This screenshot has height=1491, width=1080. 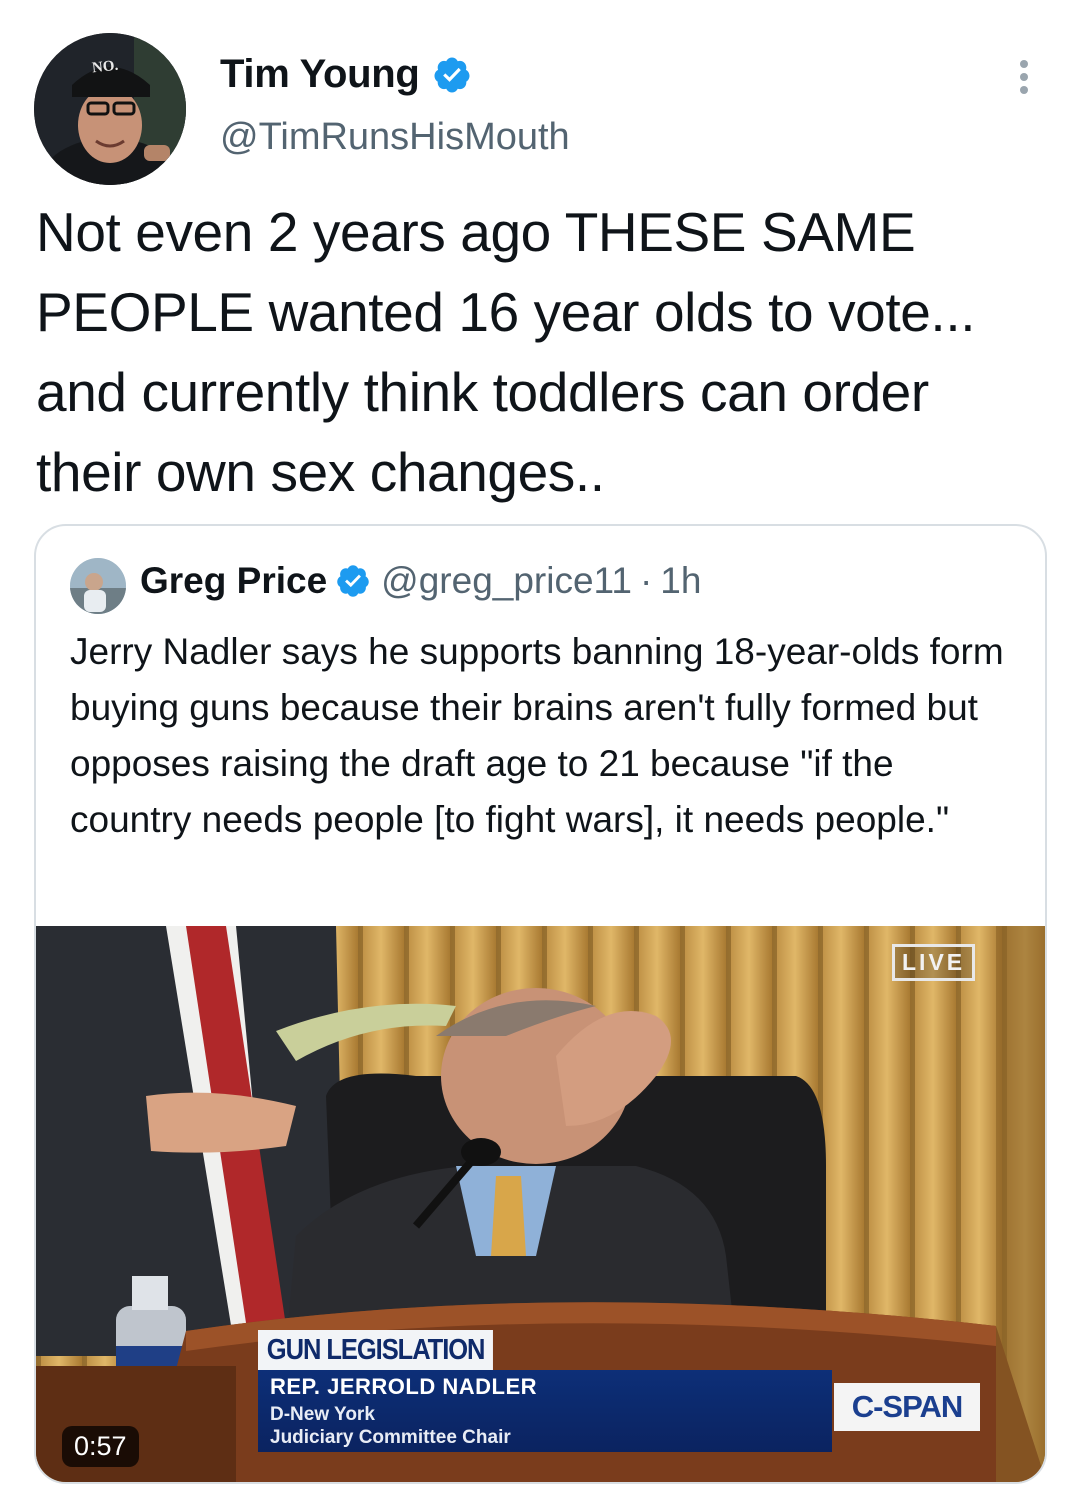 I want to click on author-name-row: Tim Young, so click(x=346, y=74).